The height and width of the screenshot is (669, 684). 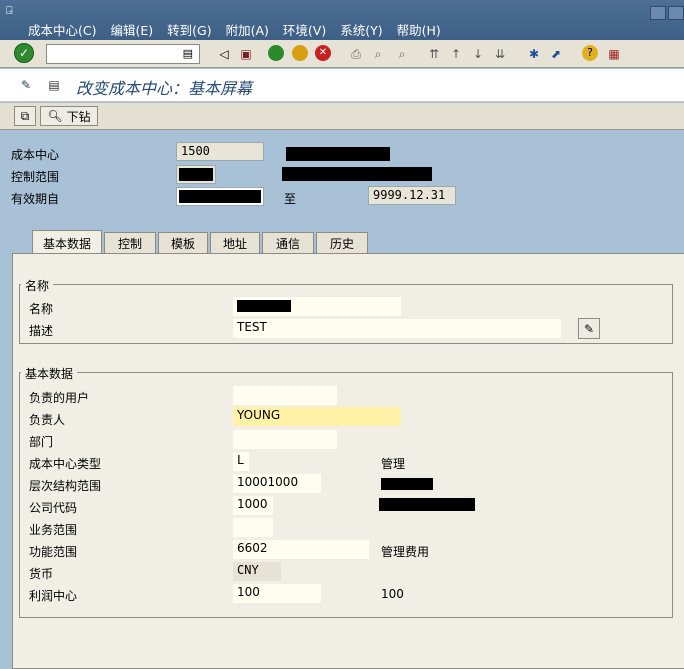 I want to click on valid-to-field: 9999.12.31, so click(x=412, y=195).